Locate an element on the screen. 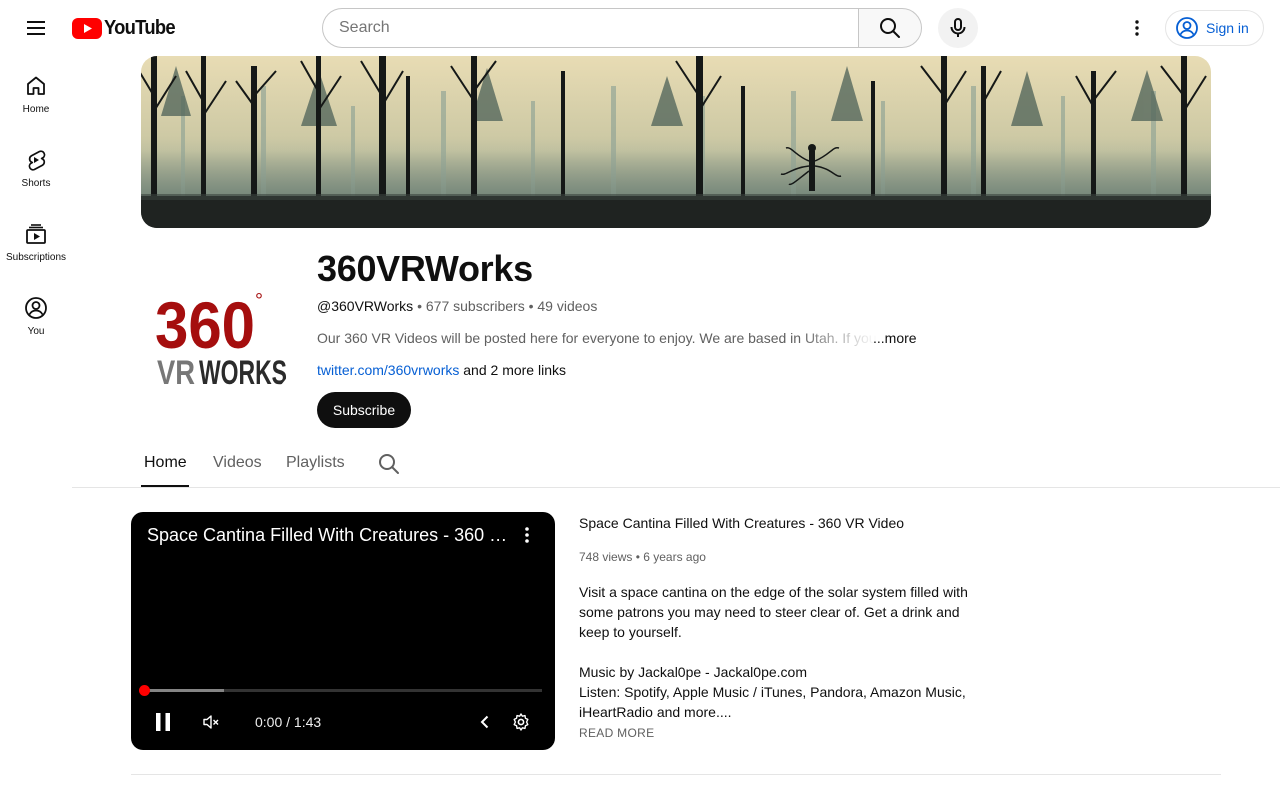 This screenshot has width=1280, height=800. sidebar-item-home: Home is located at coordinates (36, 93).